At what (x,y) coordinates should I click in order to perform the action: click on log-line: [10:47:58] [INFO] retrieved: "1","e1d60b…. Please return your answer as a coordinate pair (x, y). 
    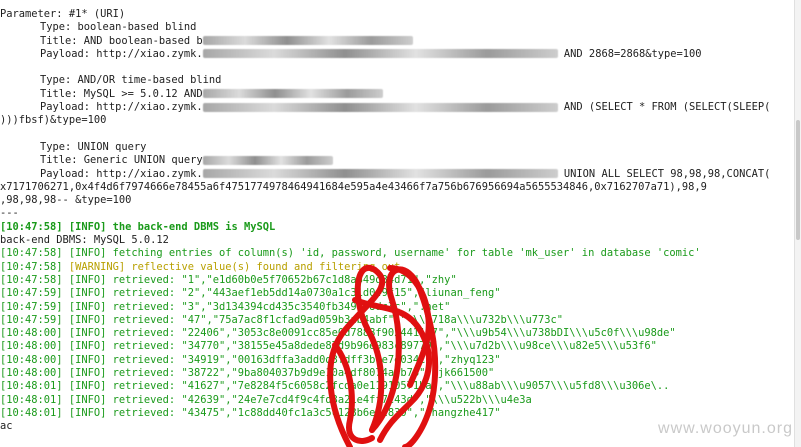
    Looking at the image, I should click on (400, 280).